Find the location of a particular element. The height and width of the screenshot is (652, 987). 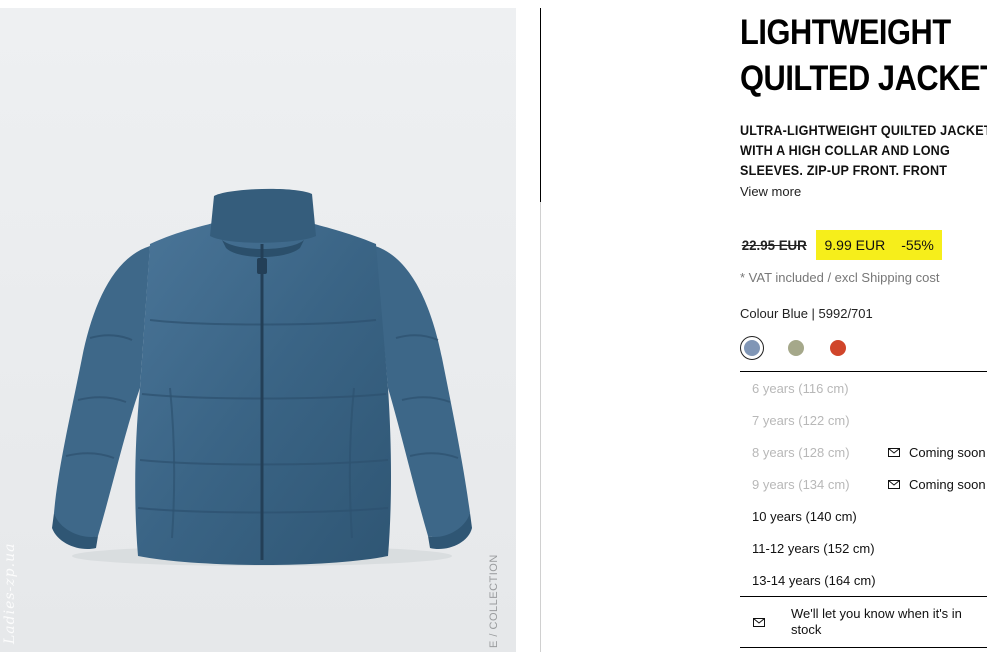

sale-price: 9.99 EUR is located at coordinates (855, 245).